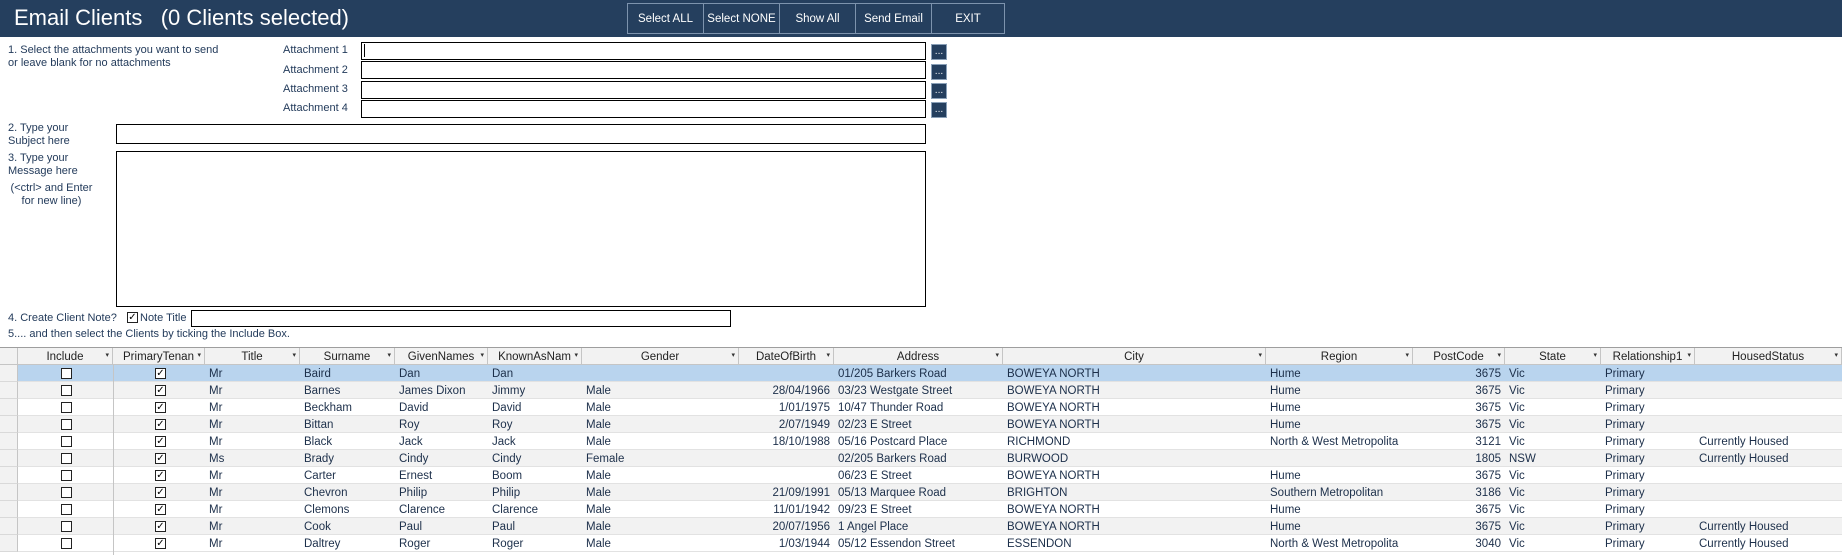 This screenshot has height=555, width=1842. I want to click on cell-address: 05/16 Postcard Place, so click(918, 441).